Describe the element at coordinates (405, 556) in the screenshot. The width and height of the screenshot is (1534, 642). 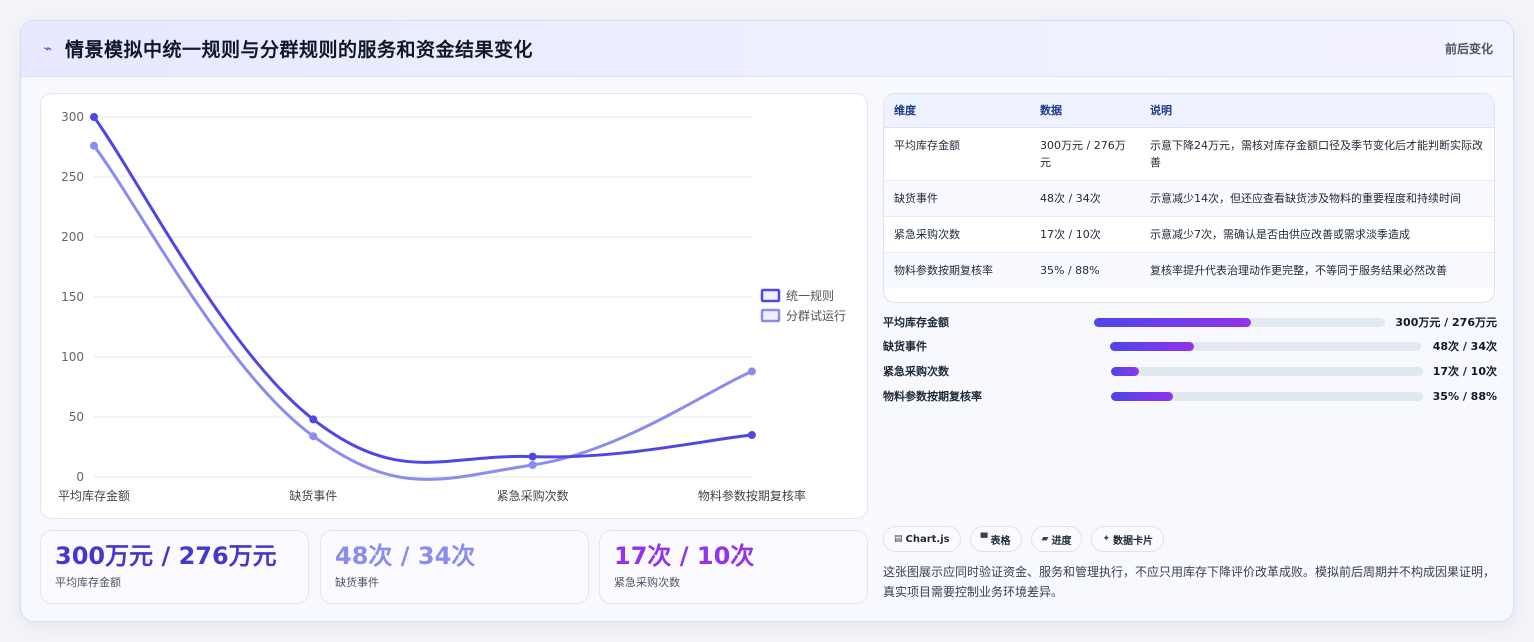
I see `stat-value: 48次 / 34次` at that location.